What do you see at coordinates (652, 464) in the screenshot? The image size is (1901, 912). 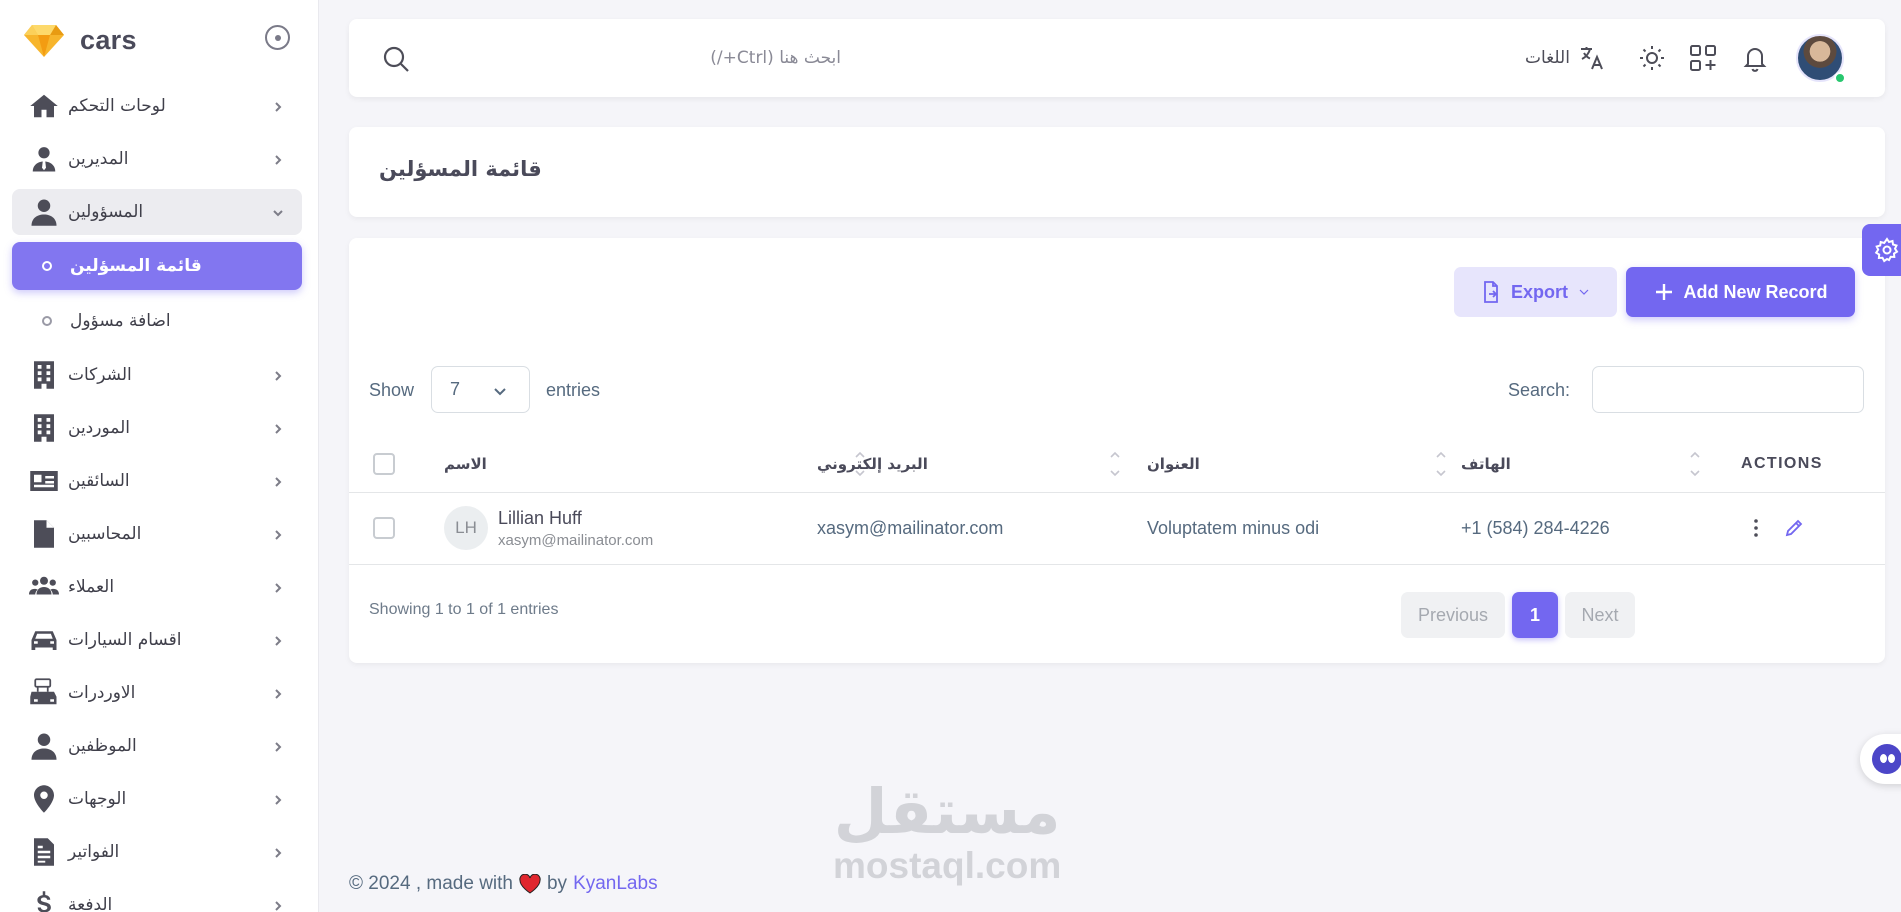 I see `column-header-name: الاسم` at bounding box center [652, 464].